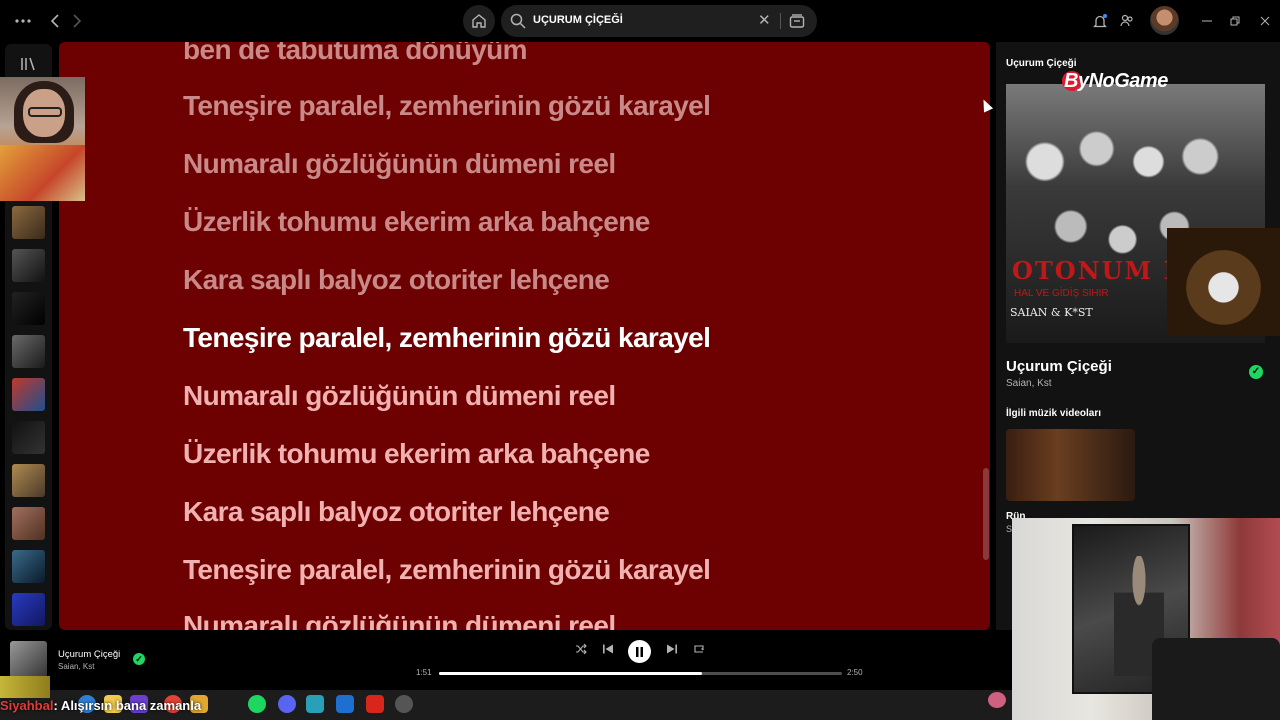 This screenshot has width=1280, height=720. What do you see at coordinates (89, 654) in the screenshot?
I see `now-playing-title: Uçurum Çiçeği` at bounding box center [89, 654].